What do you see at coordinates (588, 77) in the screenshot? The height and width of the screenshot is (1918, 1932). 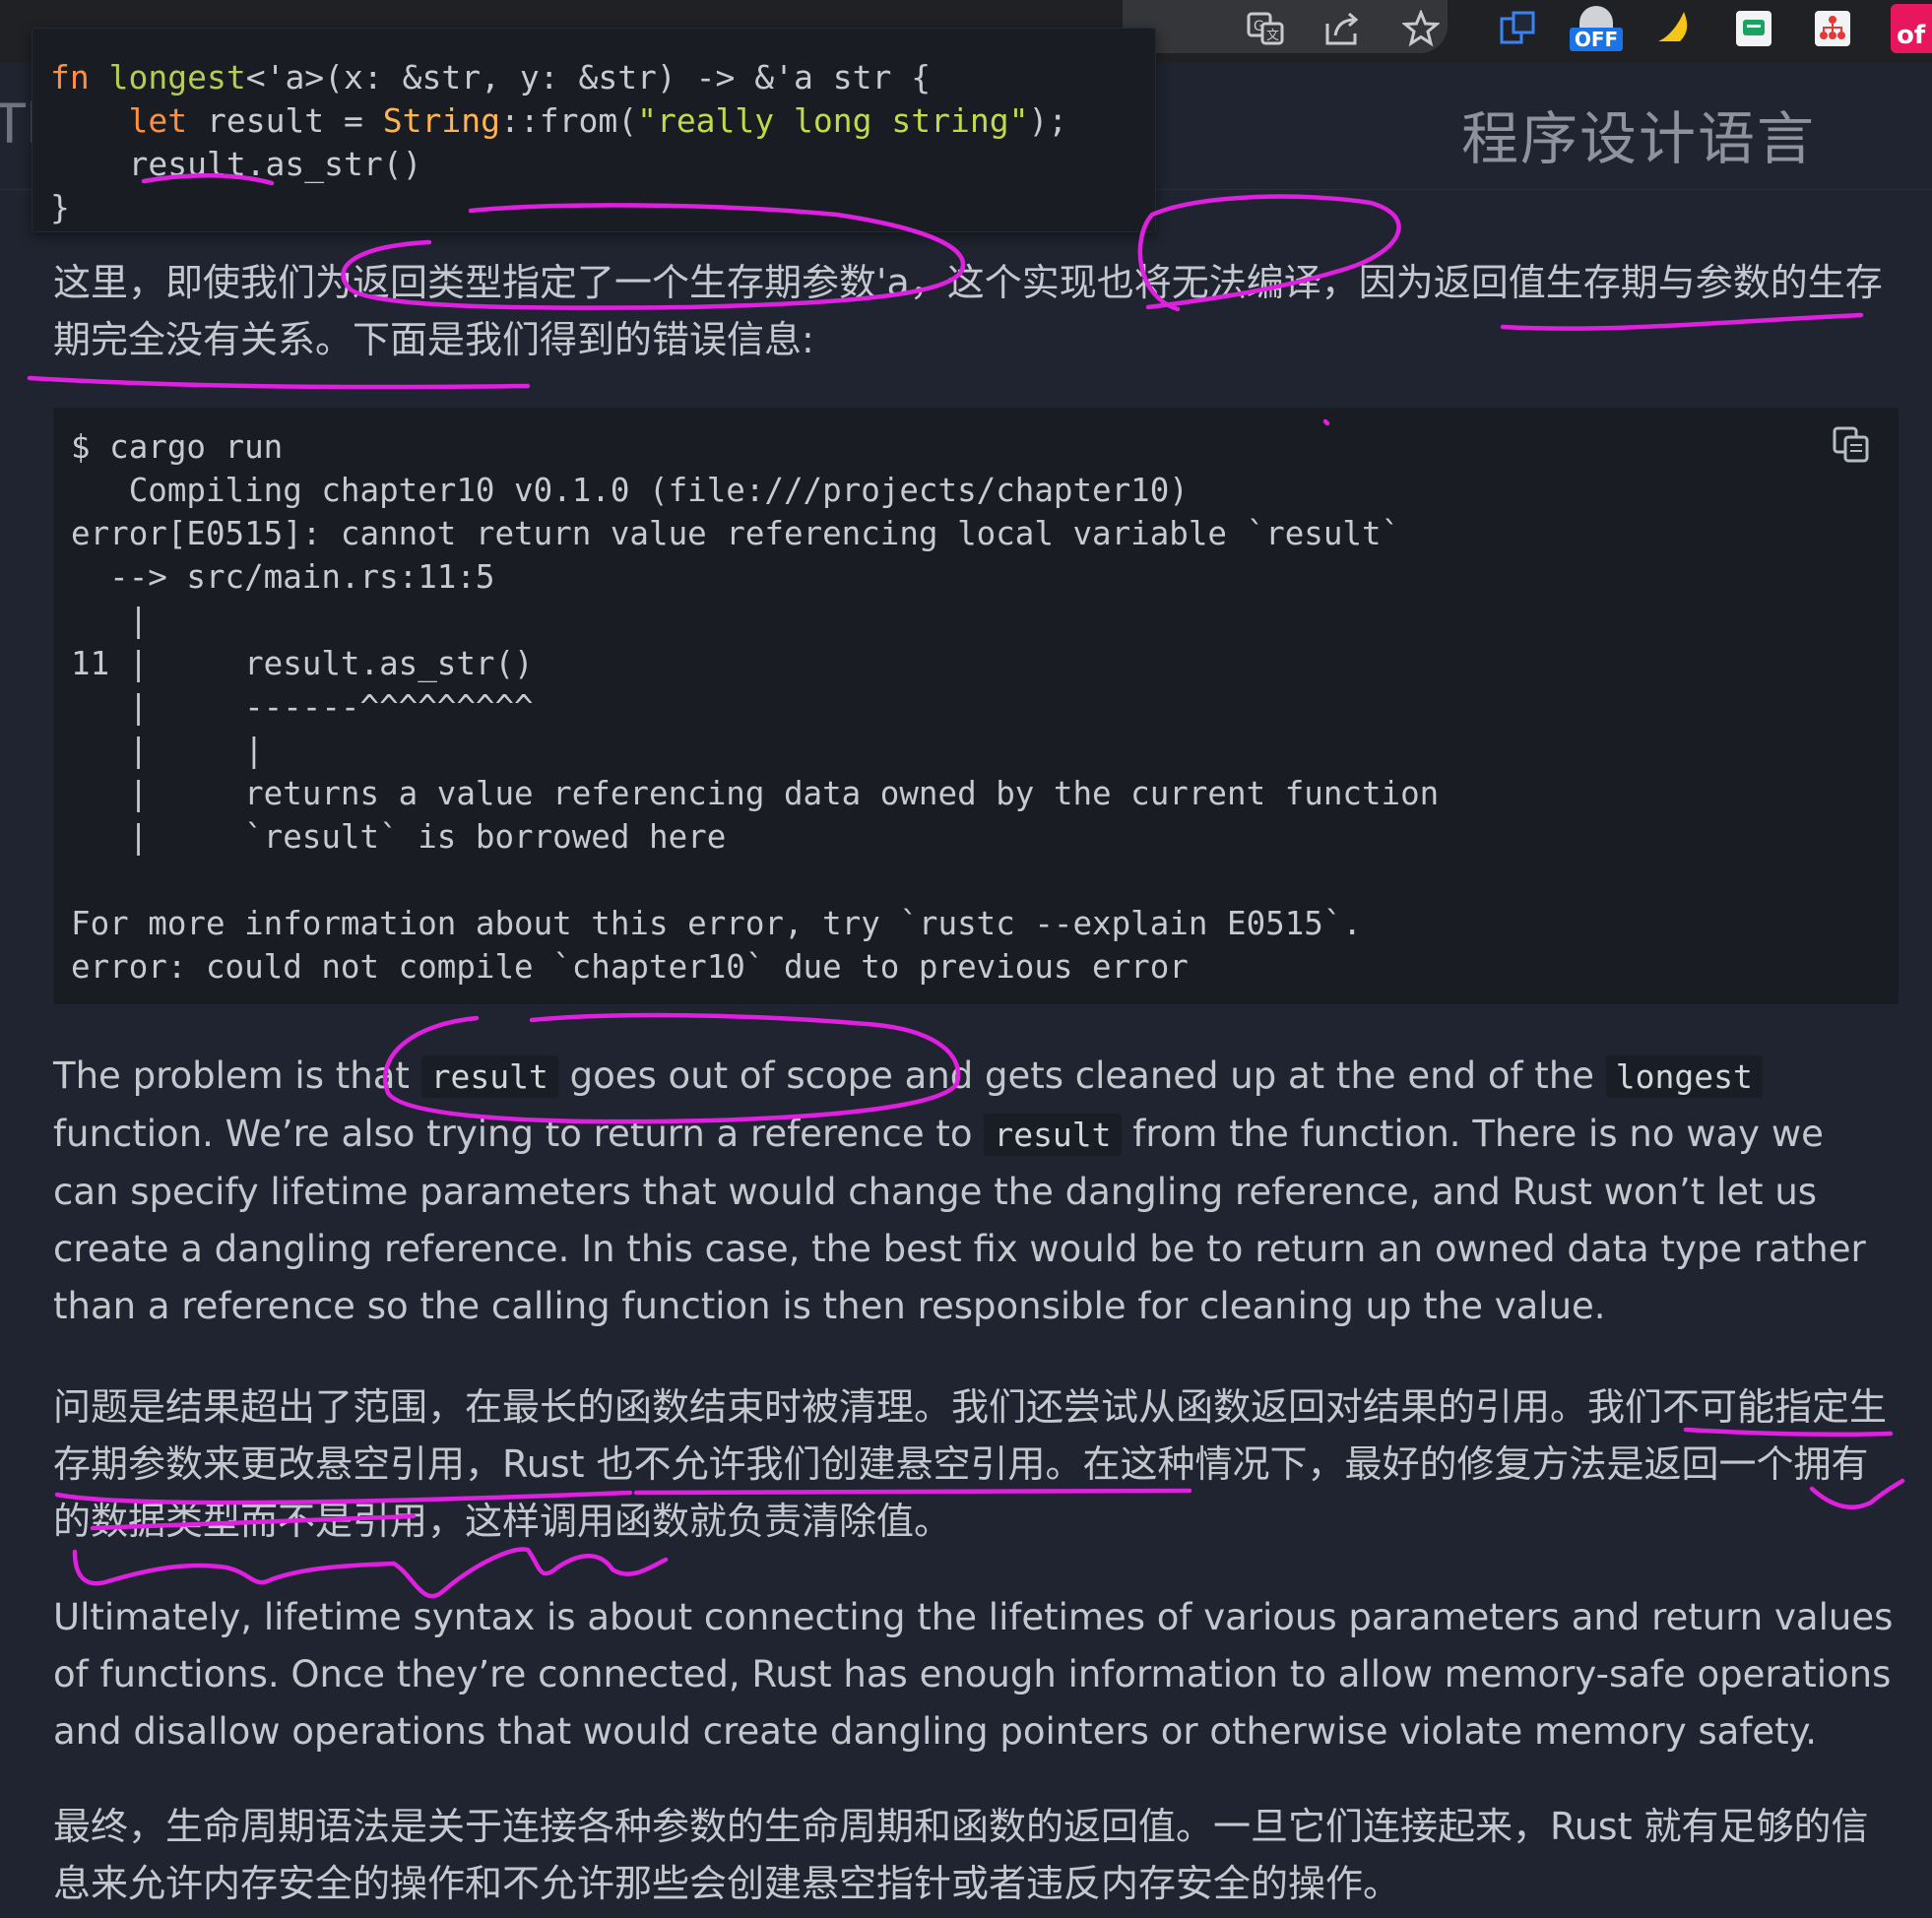 I see `code-signature: <'a>(x: &str, y: &str) -> &'a str {` at bounding box center [588, 77].